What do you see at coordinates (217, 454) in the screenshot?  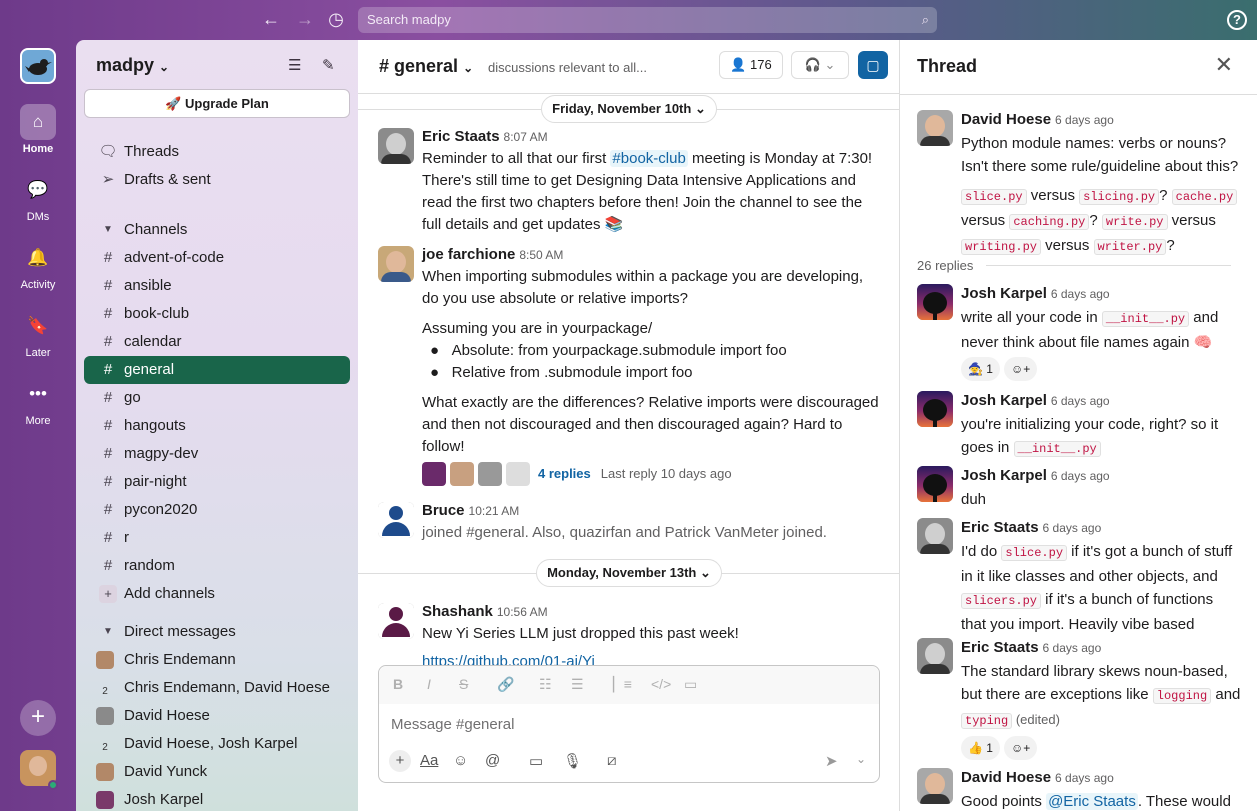 I see `sidebar-item-channel: # magpy-dev` at bounding box center [217, 454].